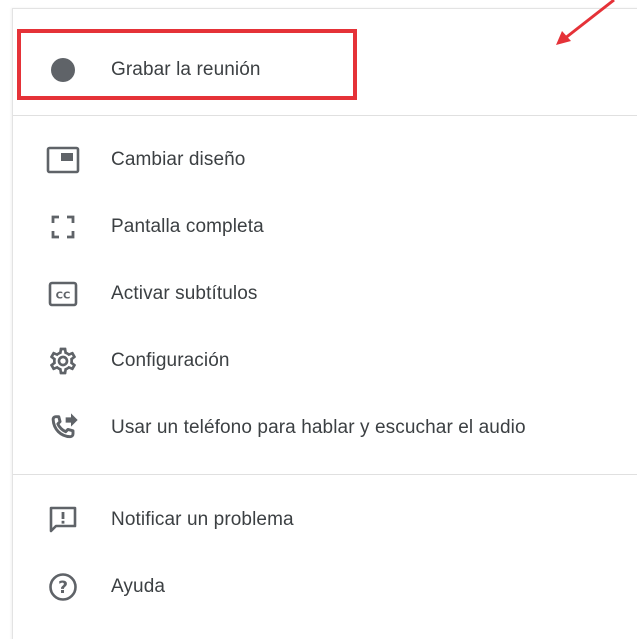  I want to click on menu-item-captions: CC Activar subtítulos, so click(325, 294).